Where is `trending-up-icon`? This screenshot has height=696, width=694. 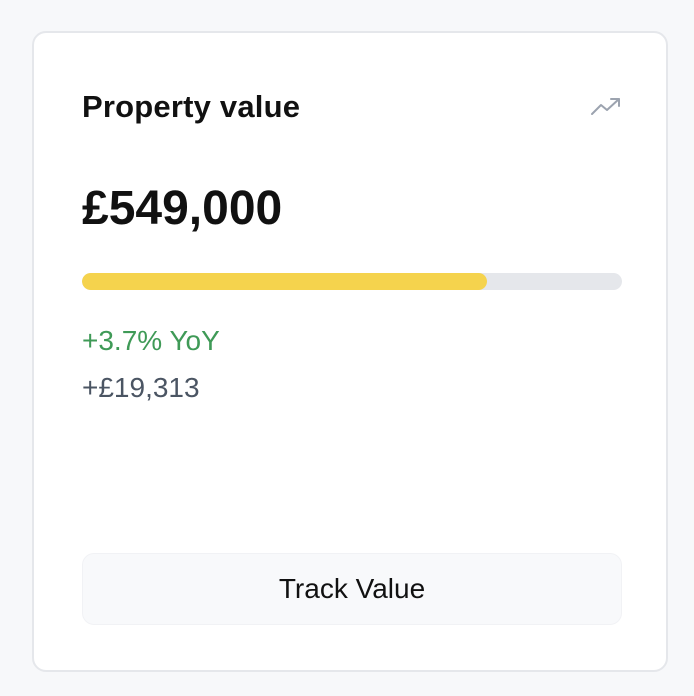 trending-up-icon is located at coordinates (605, 106).